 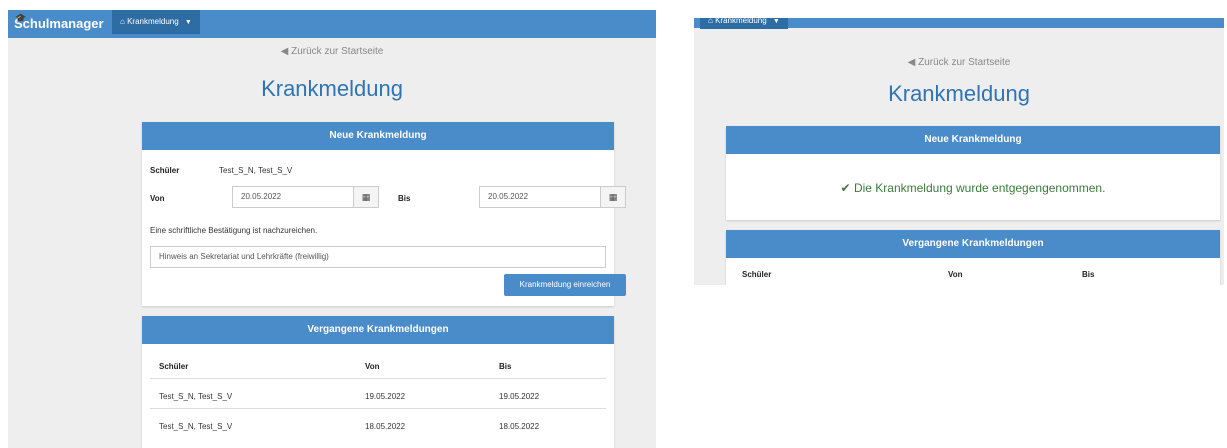 What do you see at coordinates (565, 285) in the screenshot?
I see `submit-button: Krankmeldung einreichen` at bounding box center [565, 285].